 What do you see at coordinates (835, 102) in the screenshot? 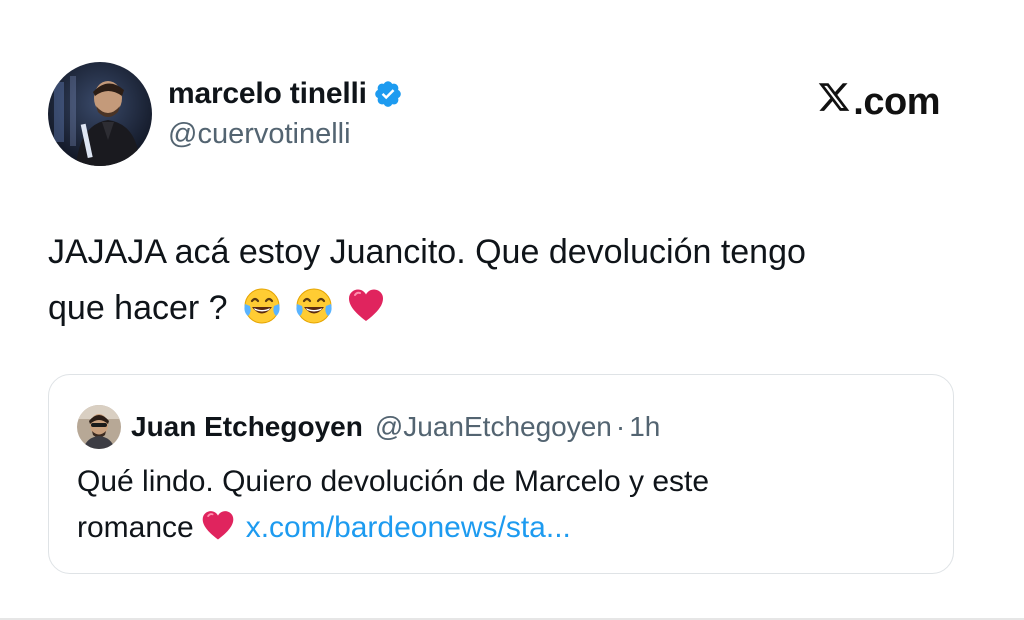
I see `x-logo-icon` at bounding box center [835, 102].